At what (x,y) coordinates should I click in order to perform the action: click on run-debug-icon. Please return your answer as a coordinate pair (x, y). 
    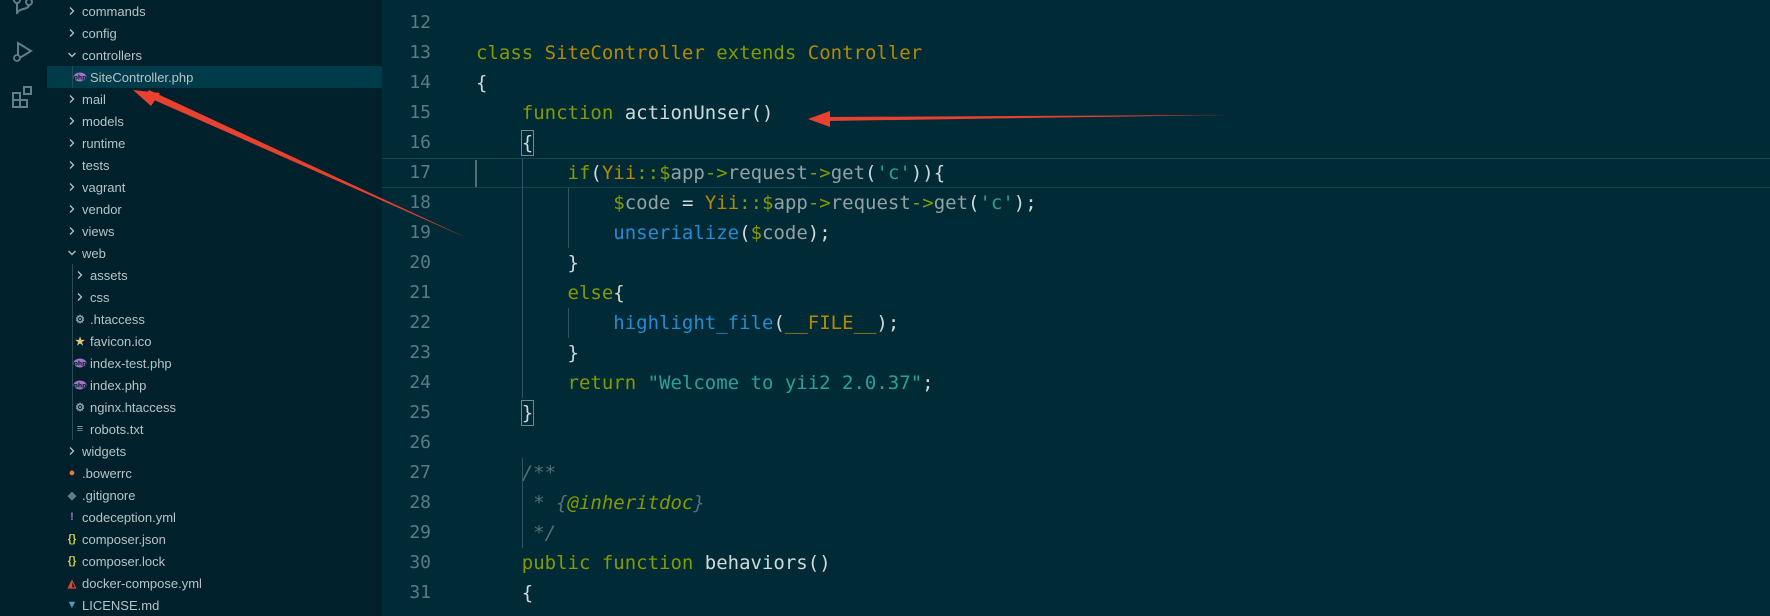
    Looking at the image, I should click on (23, 51).